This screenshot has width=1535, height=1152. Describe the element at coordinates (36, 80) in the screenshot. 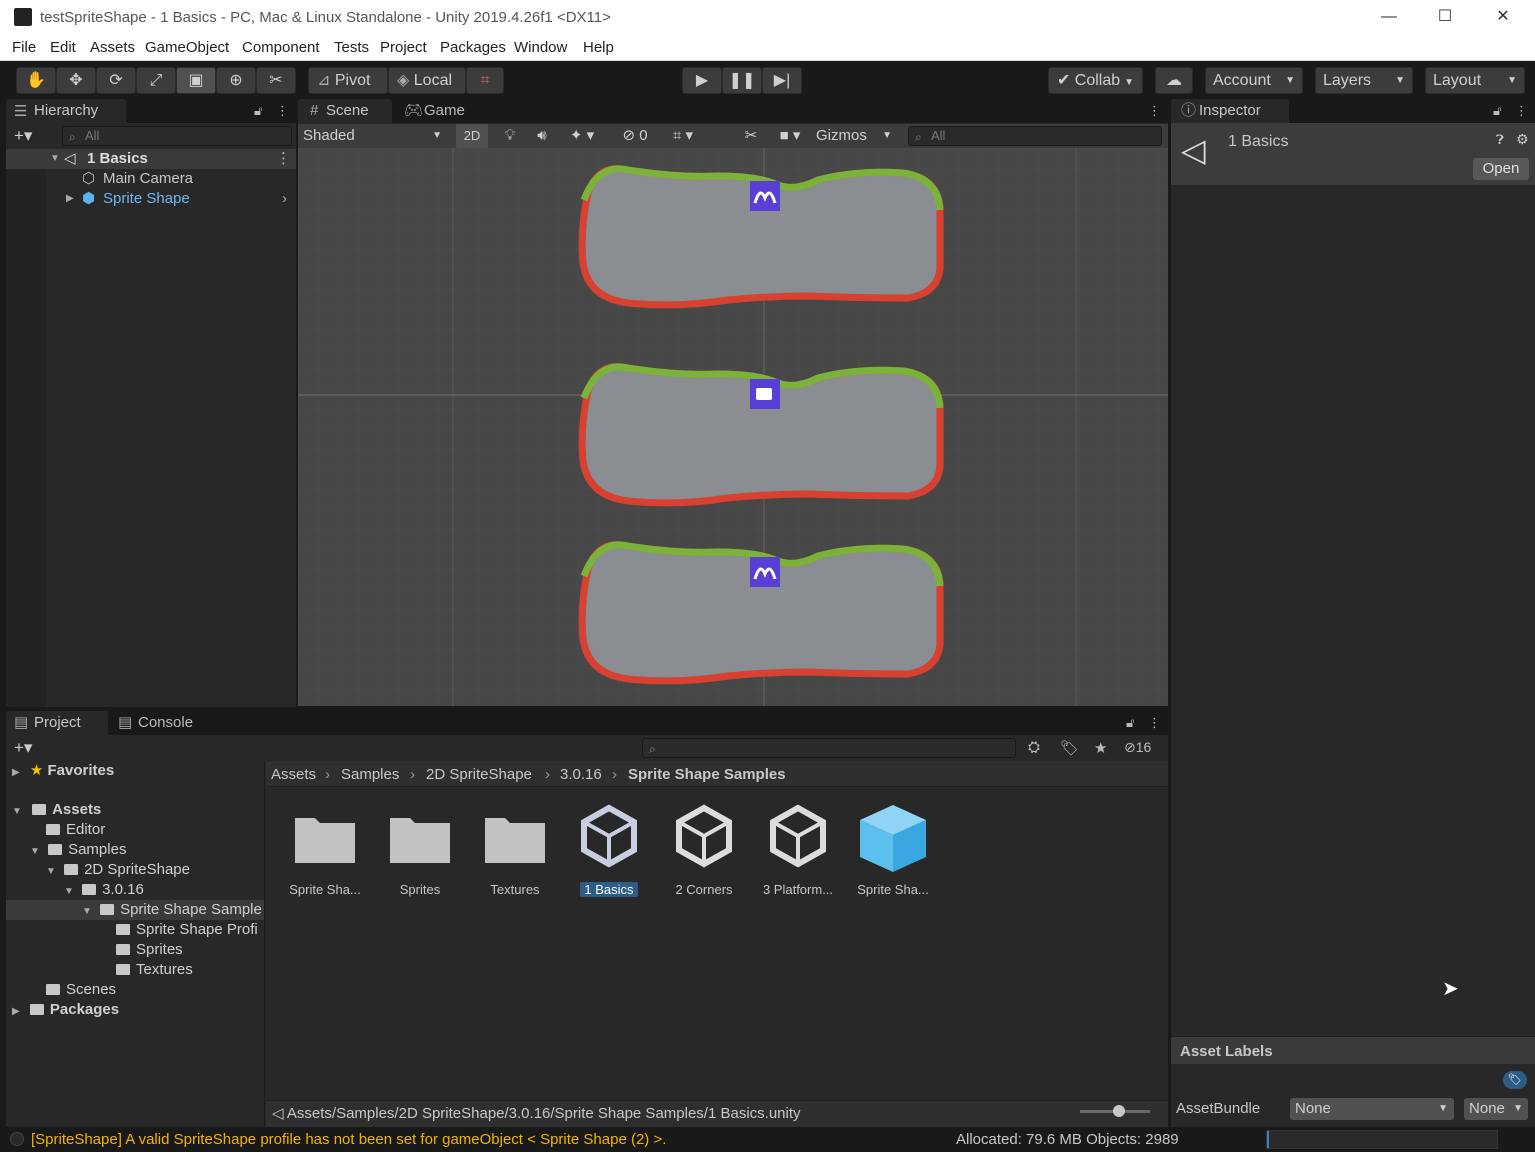

I see `hand-tool-icon: ✋` at that location.